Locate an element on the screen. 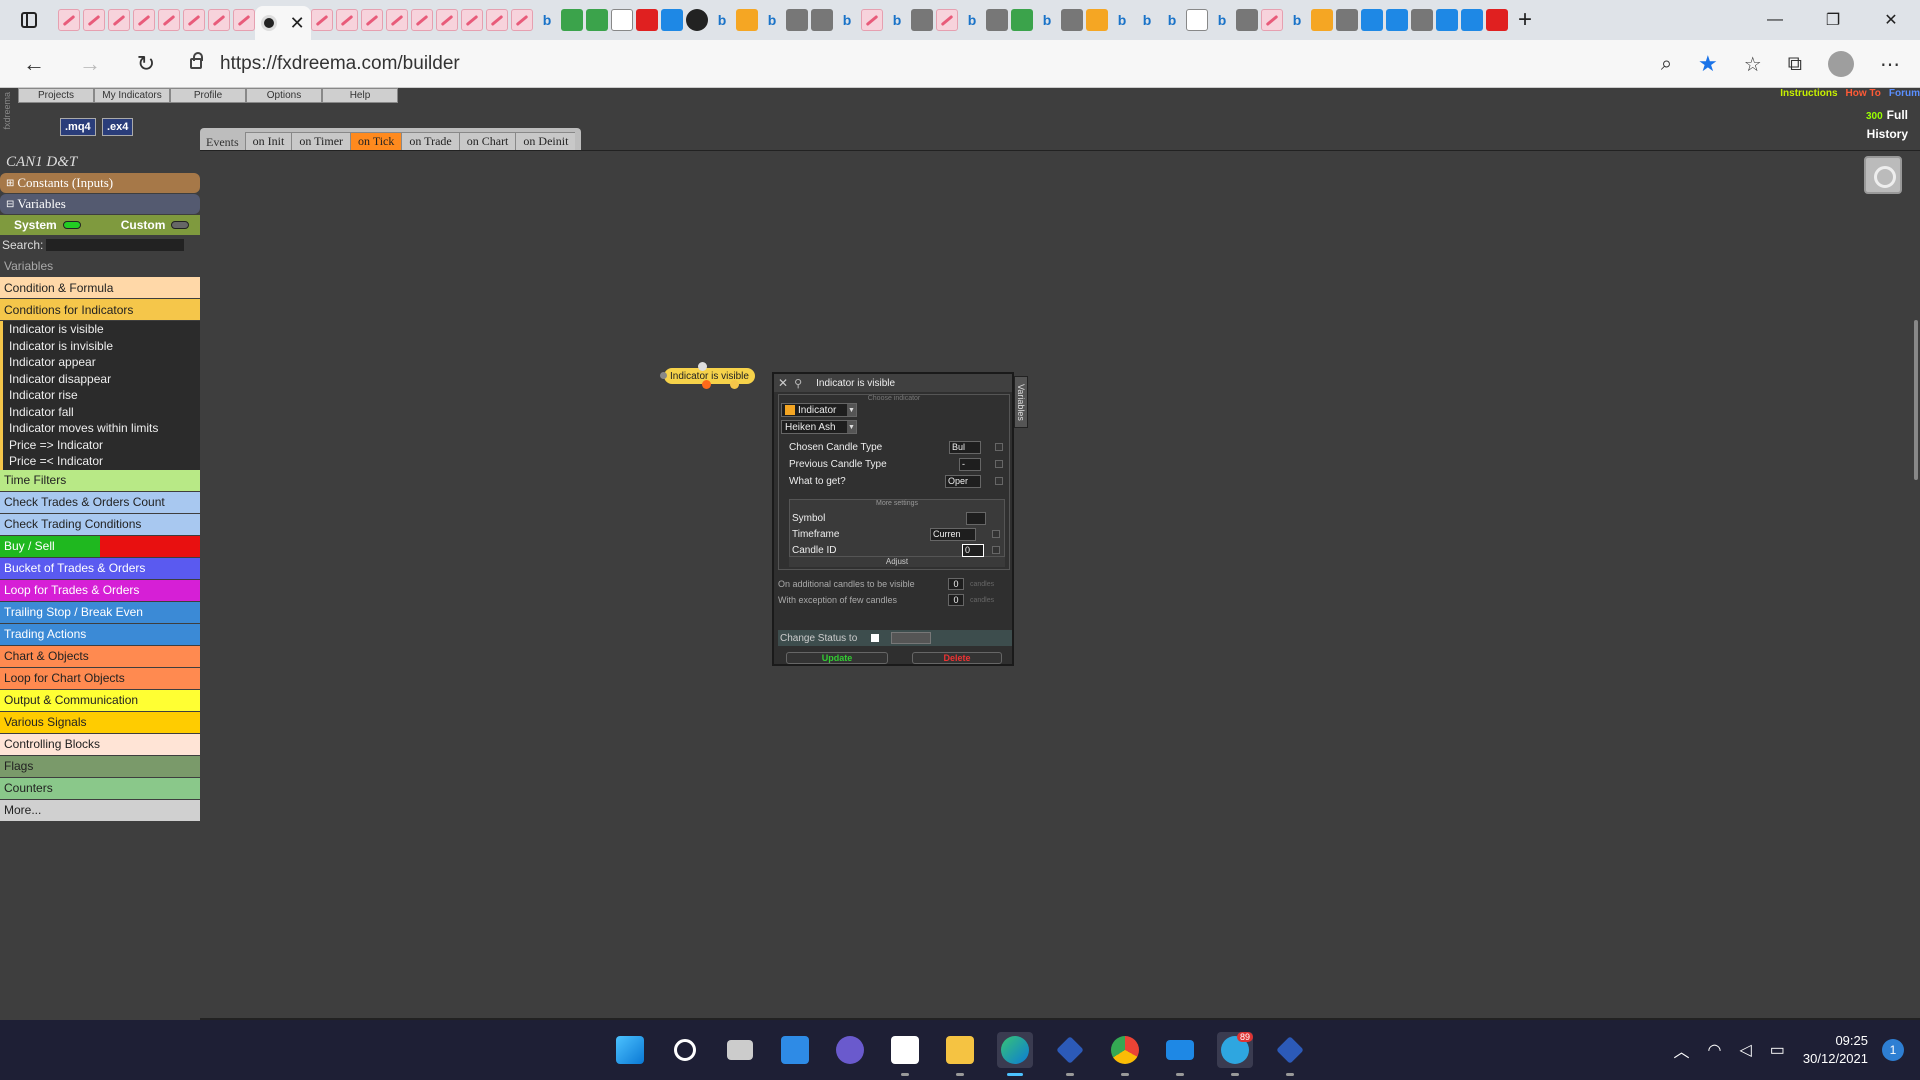 This screenshot has width=1920, height=1080. more-icon: ⋯ is located at coordinates (1890, 64).